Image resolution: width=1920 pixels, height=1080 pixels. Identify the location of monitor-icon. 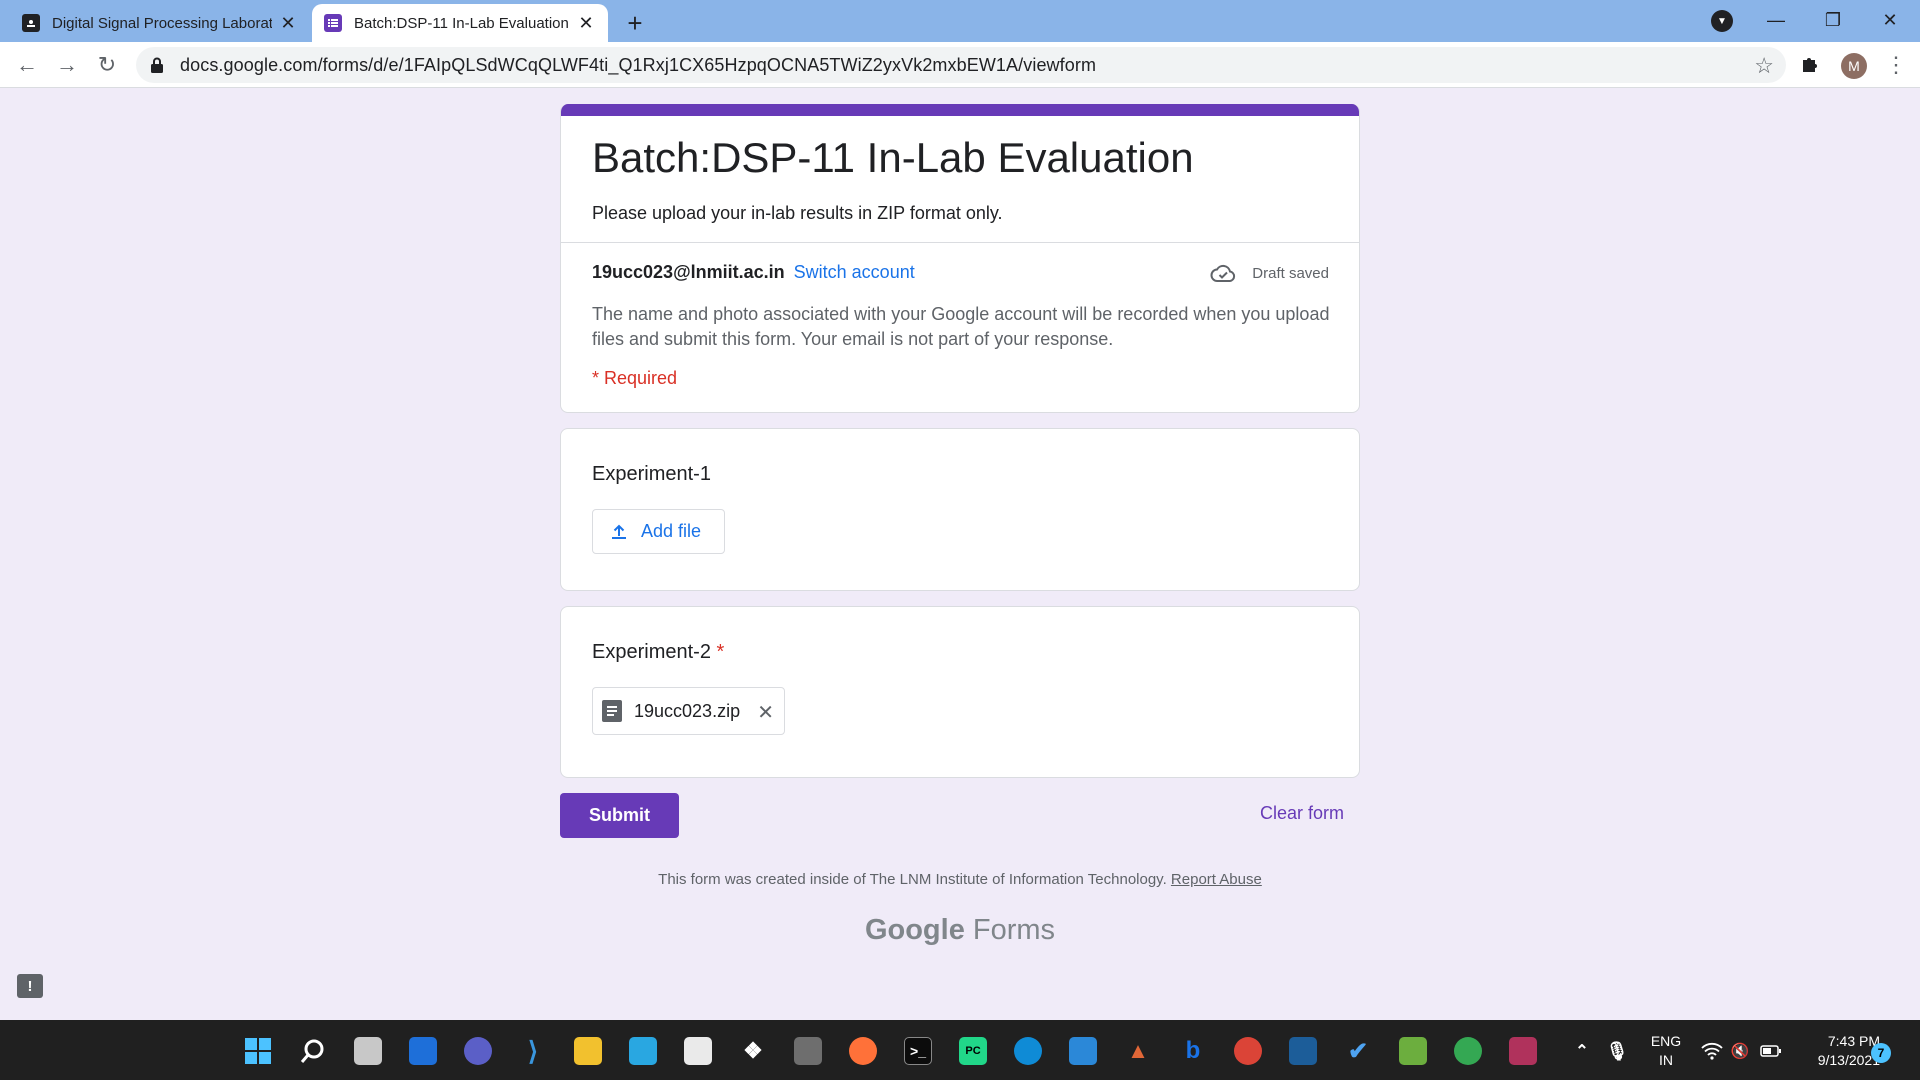
(643, 1051).